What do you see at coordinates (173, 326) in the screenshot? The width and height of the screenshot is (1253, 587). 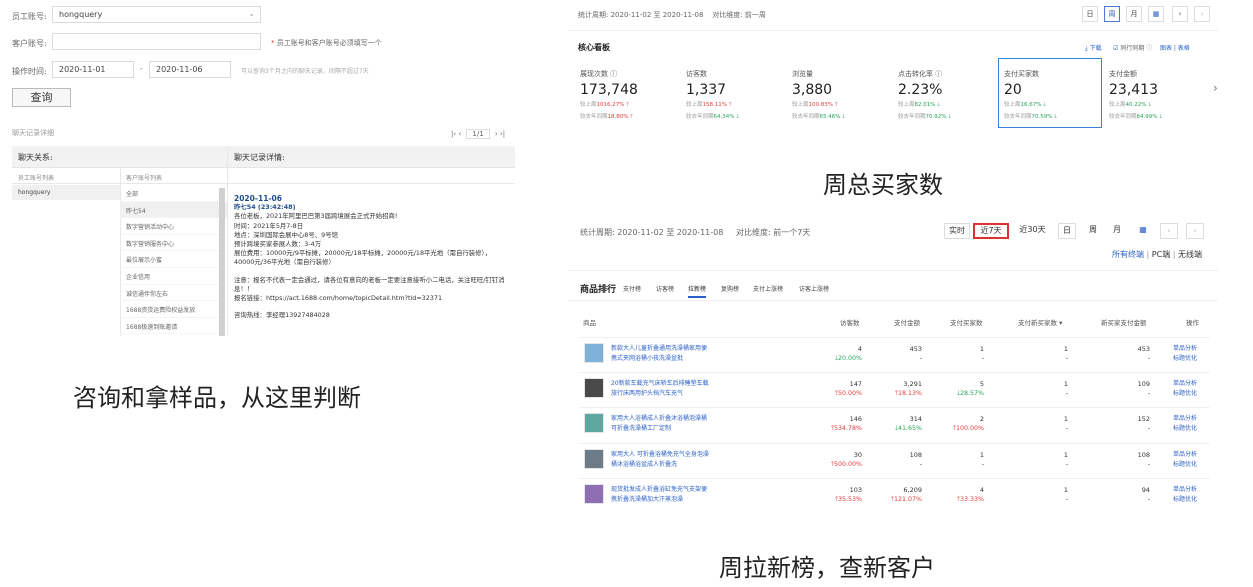 I see `account-item-8: 1688极速到账邀请` at bounding box center [173, 326].